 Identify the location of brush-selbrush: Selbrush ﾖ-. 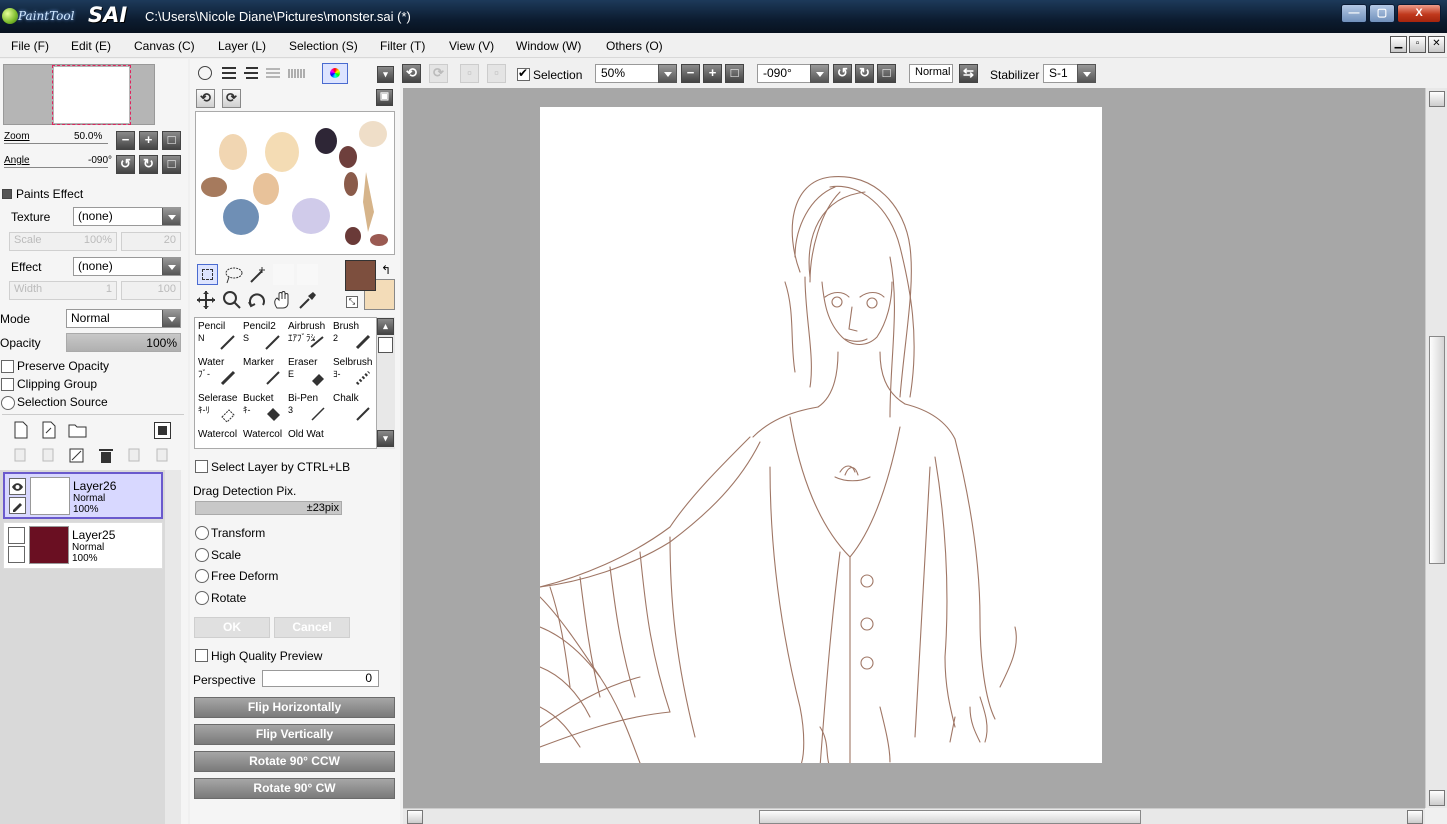
(352, 372).